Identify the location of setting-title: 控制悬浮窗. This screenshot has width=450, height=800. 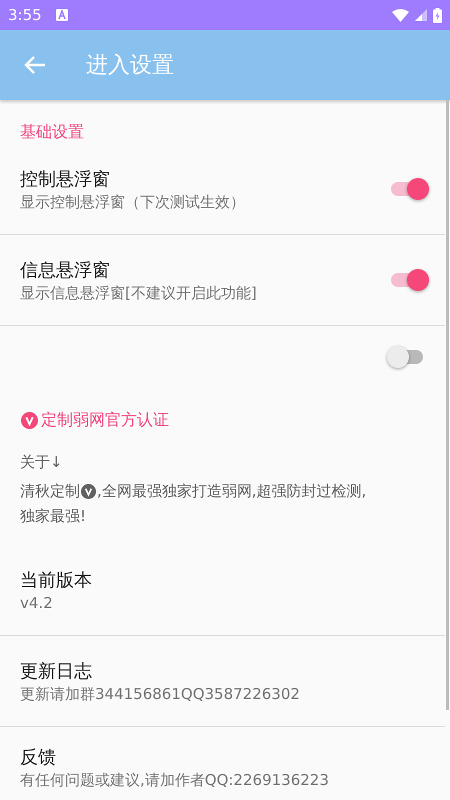
(65, 179).